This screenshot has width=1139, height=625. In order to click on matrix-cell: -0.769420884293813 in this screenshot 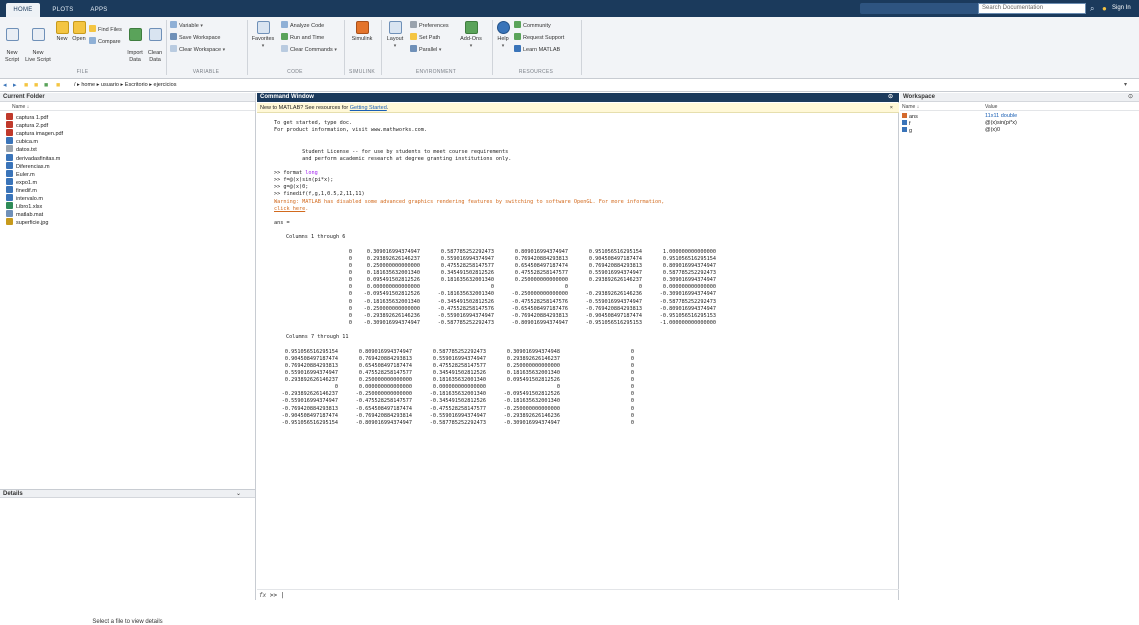, I will do `click(539, 315)`.